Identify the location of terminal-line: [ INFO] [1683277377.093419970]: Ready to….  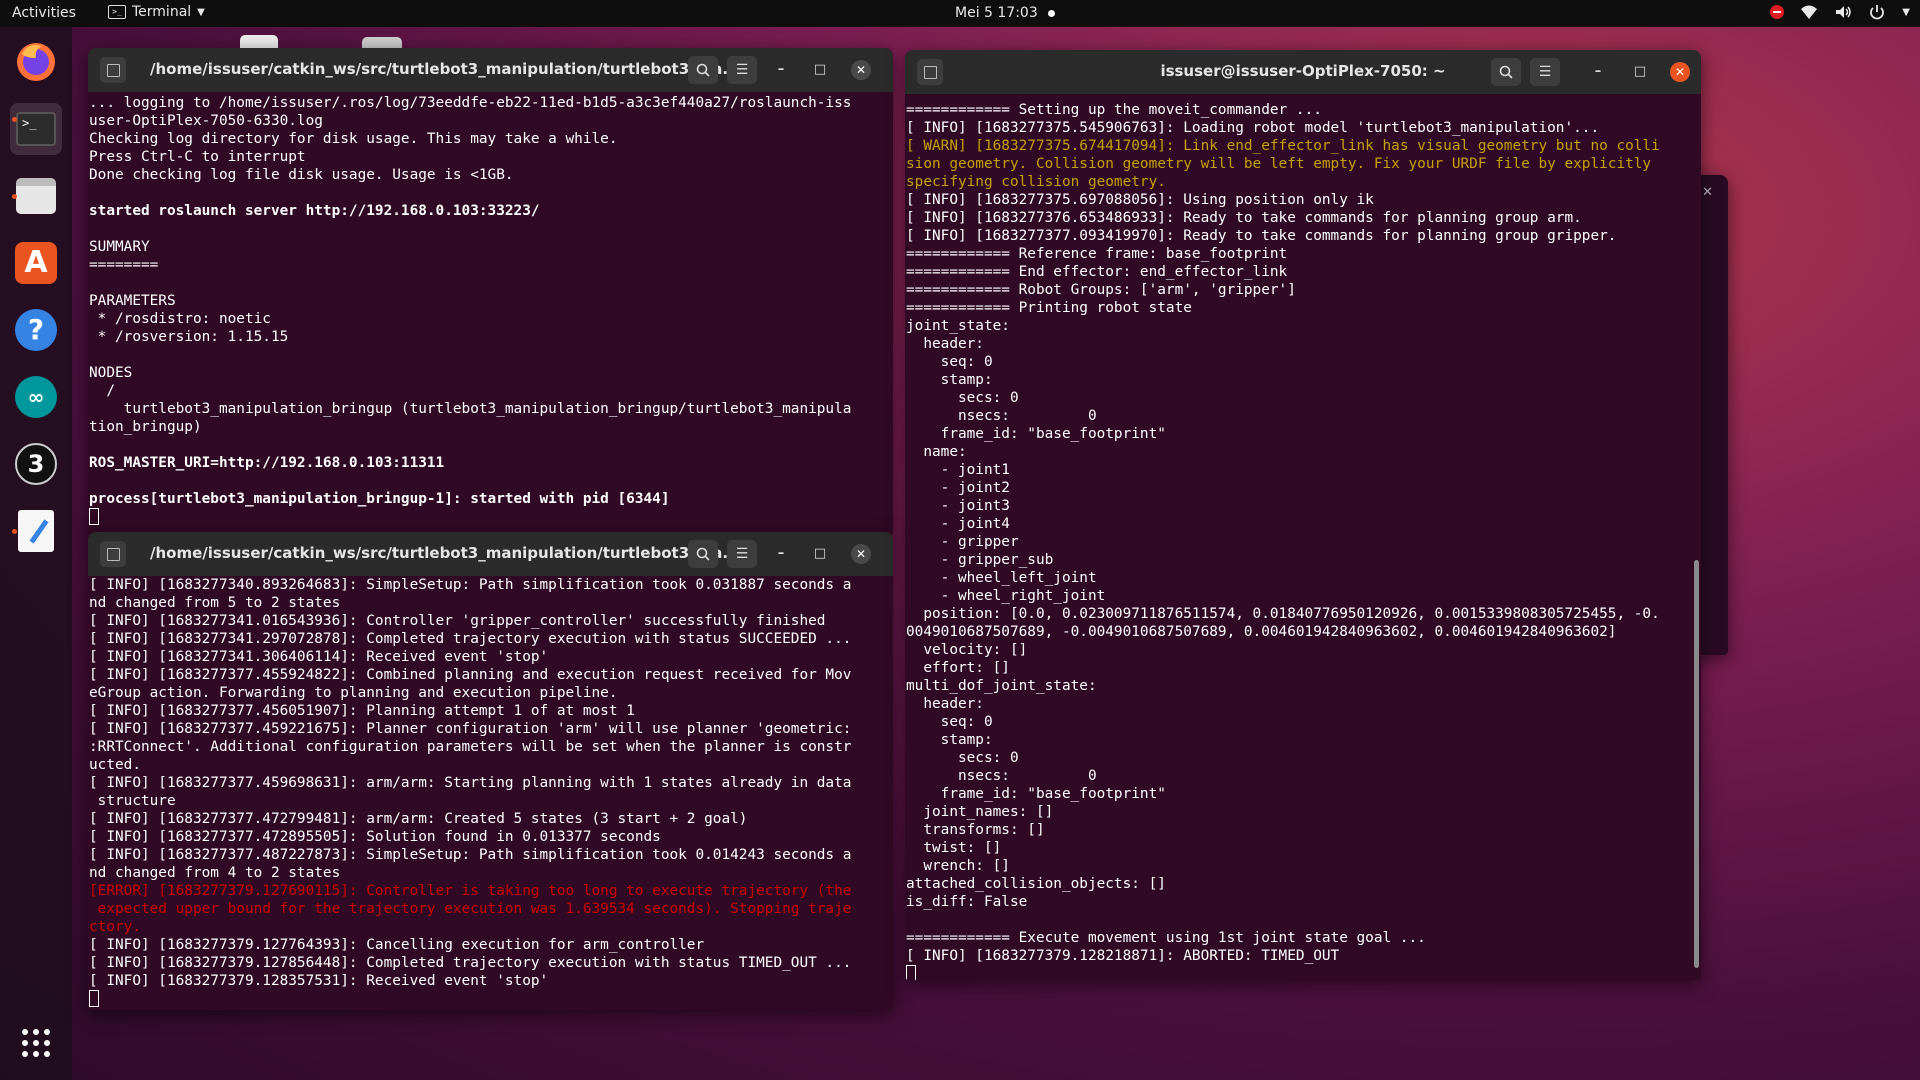
(1261, 236).